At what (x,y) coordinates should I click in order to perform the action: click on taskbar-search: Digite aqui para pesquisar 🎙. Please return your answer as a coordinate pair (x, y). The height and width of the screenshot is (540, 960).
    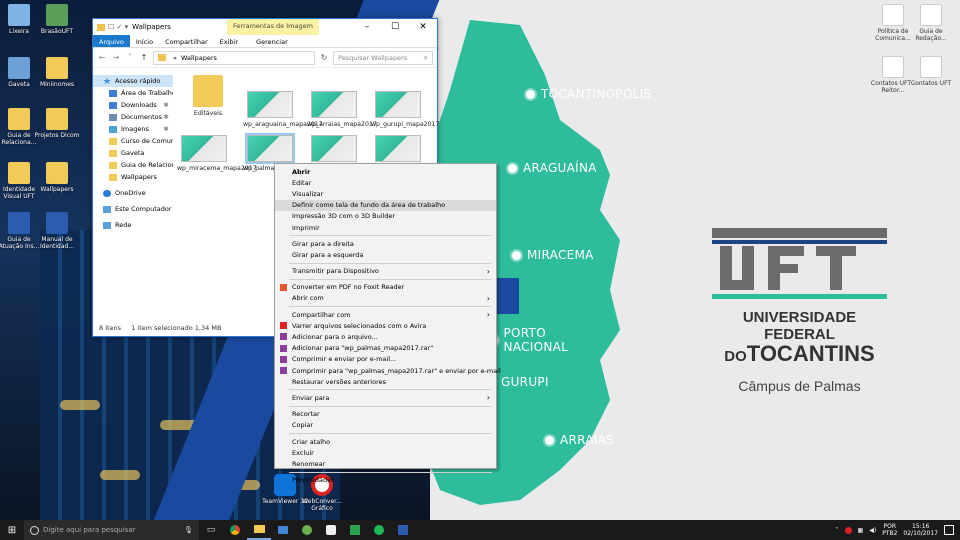
    Looking at the image, I should click on (111, 530).